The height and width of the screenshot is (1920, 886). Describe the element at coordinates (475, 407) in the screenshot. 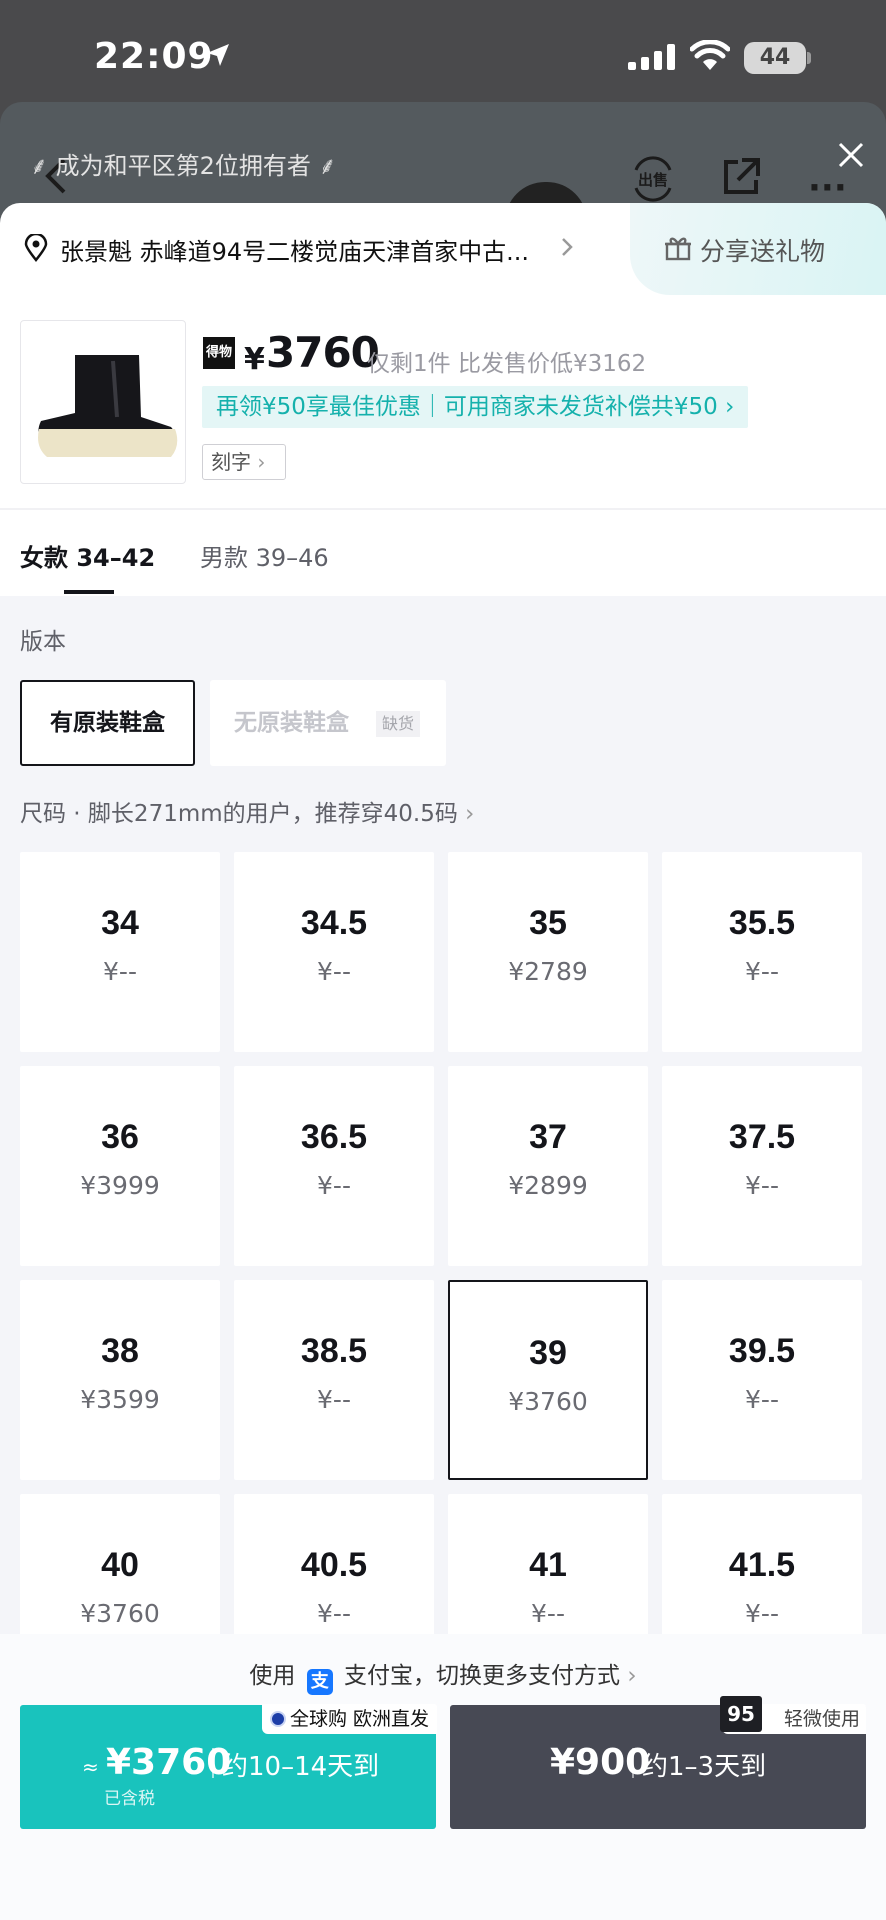

I see `promo-banner: 再领¥50享最佳优惠｜可用商家未发货补偿共¥50 ›` at that location.